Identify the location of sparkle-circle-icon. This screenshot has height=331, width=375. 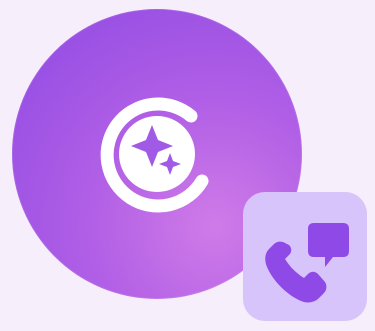
(154, 155).